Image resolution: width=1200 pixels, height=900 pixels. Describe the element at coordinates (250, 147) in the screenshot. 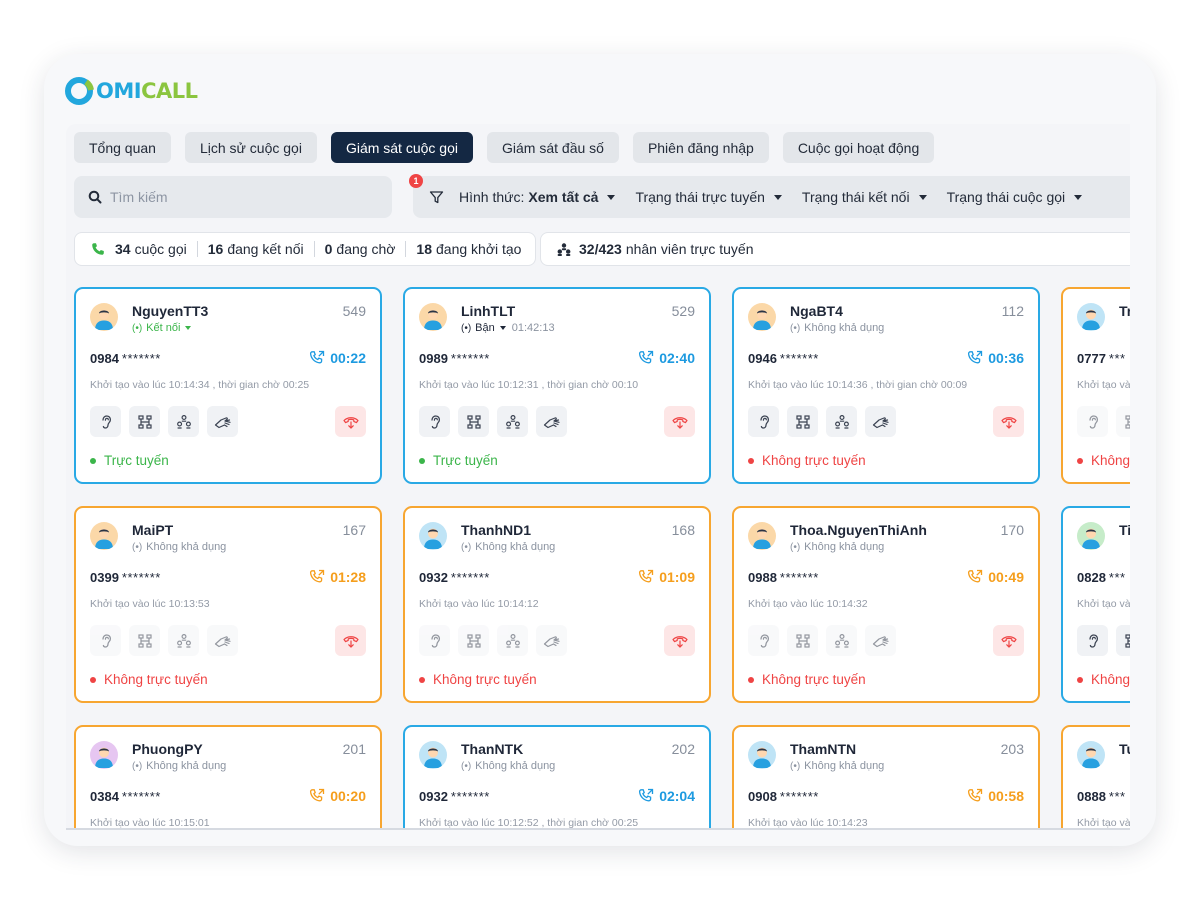

I see `tab-call-history: Lịch sử cuộc gọi` at that location.